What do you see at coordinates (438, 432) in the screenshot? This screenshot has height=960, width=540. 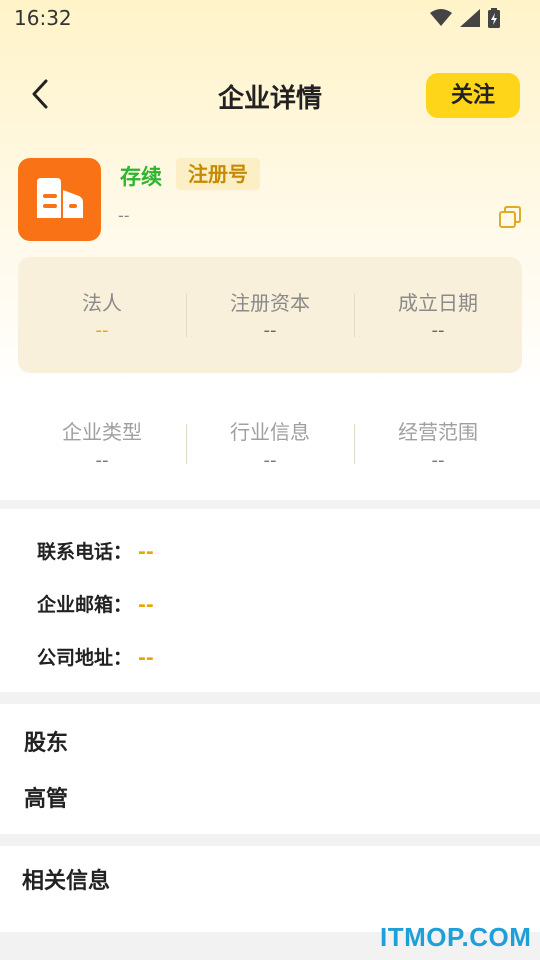 I see `type-label: 经营范围` at bounding box center [438, 432].